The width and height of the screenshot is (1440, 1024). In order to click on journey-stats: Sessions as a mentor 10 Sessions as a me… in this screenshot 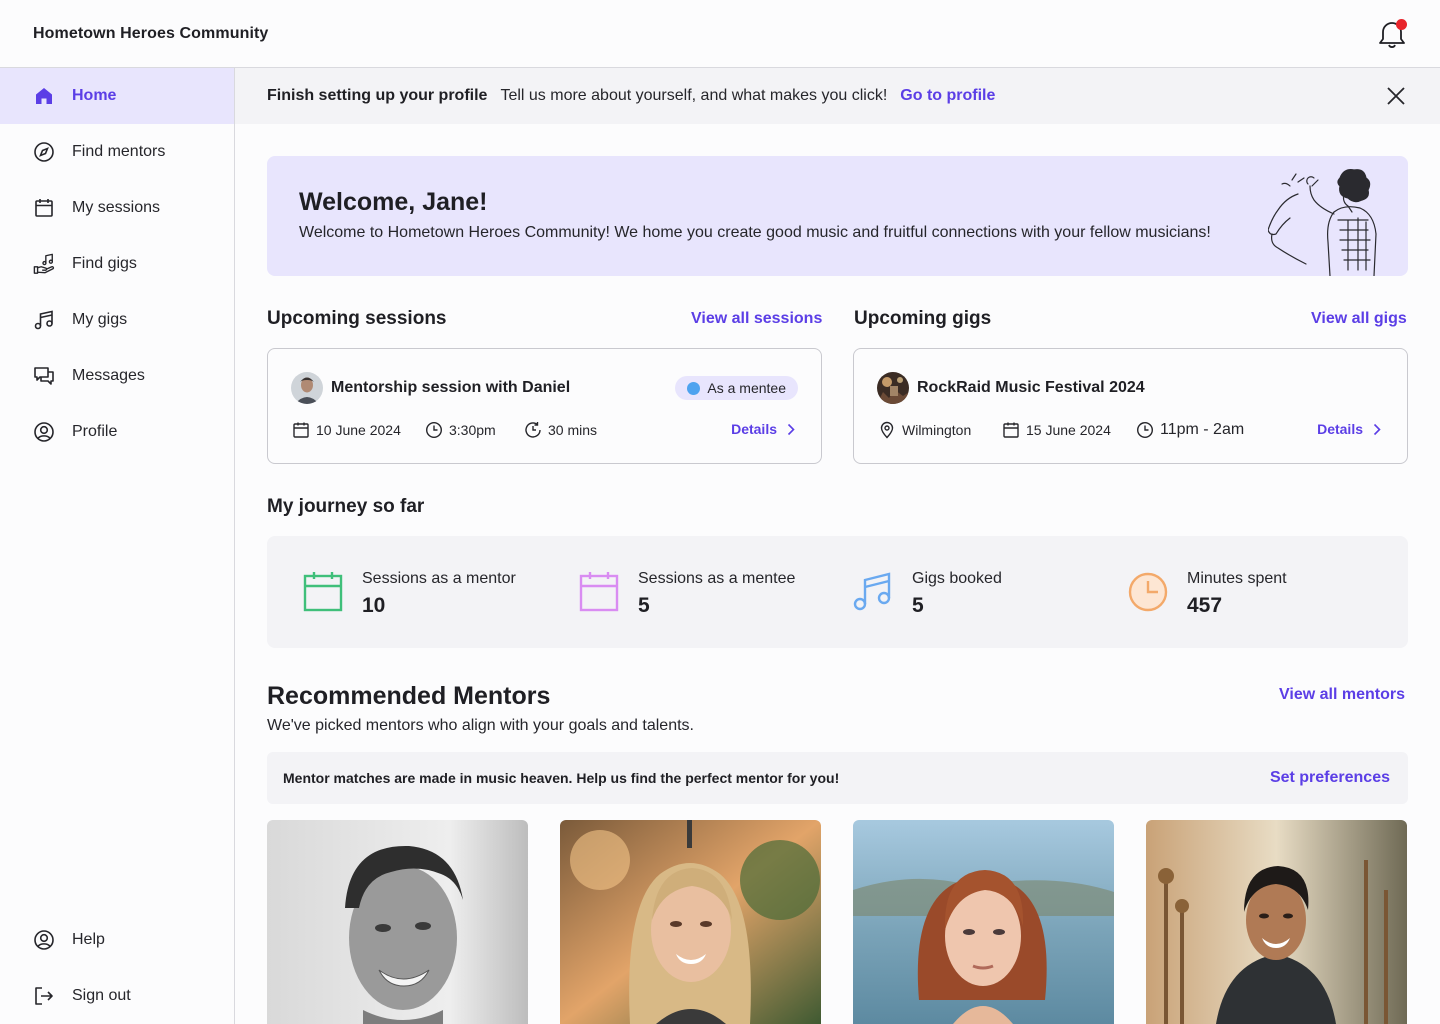, I will do `click(837, 592)`.